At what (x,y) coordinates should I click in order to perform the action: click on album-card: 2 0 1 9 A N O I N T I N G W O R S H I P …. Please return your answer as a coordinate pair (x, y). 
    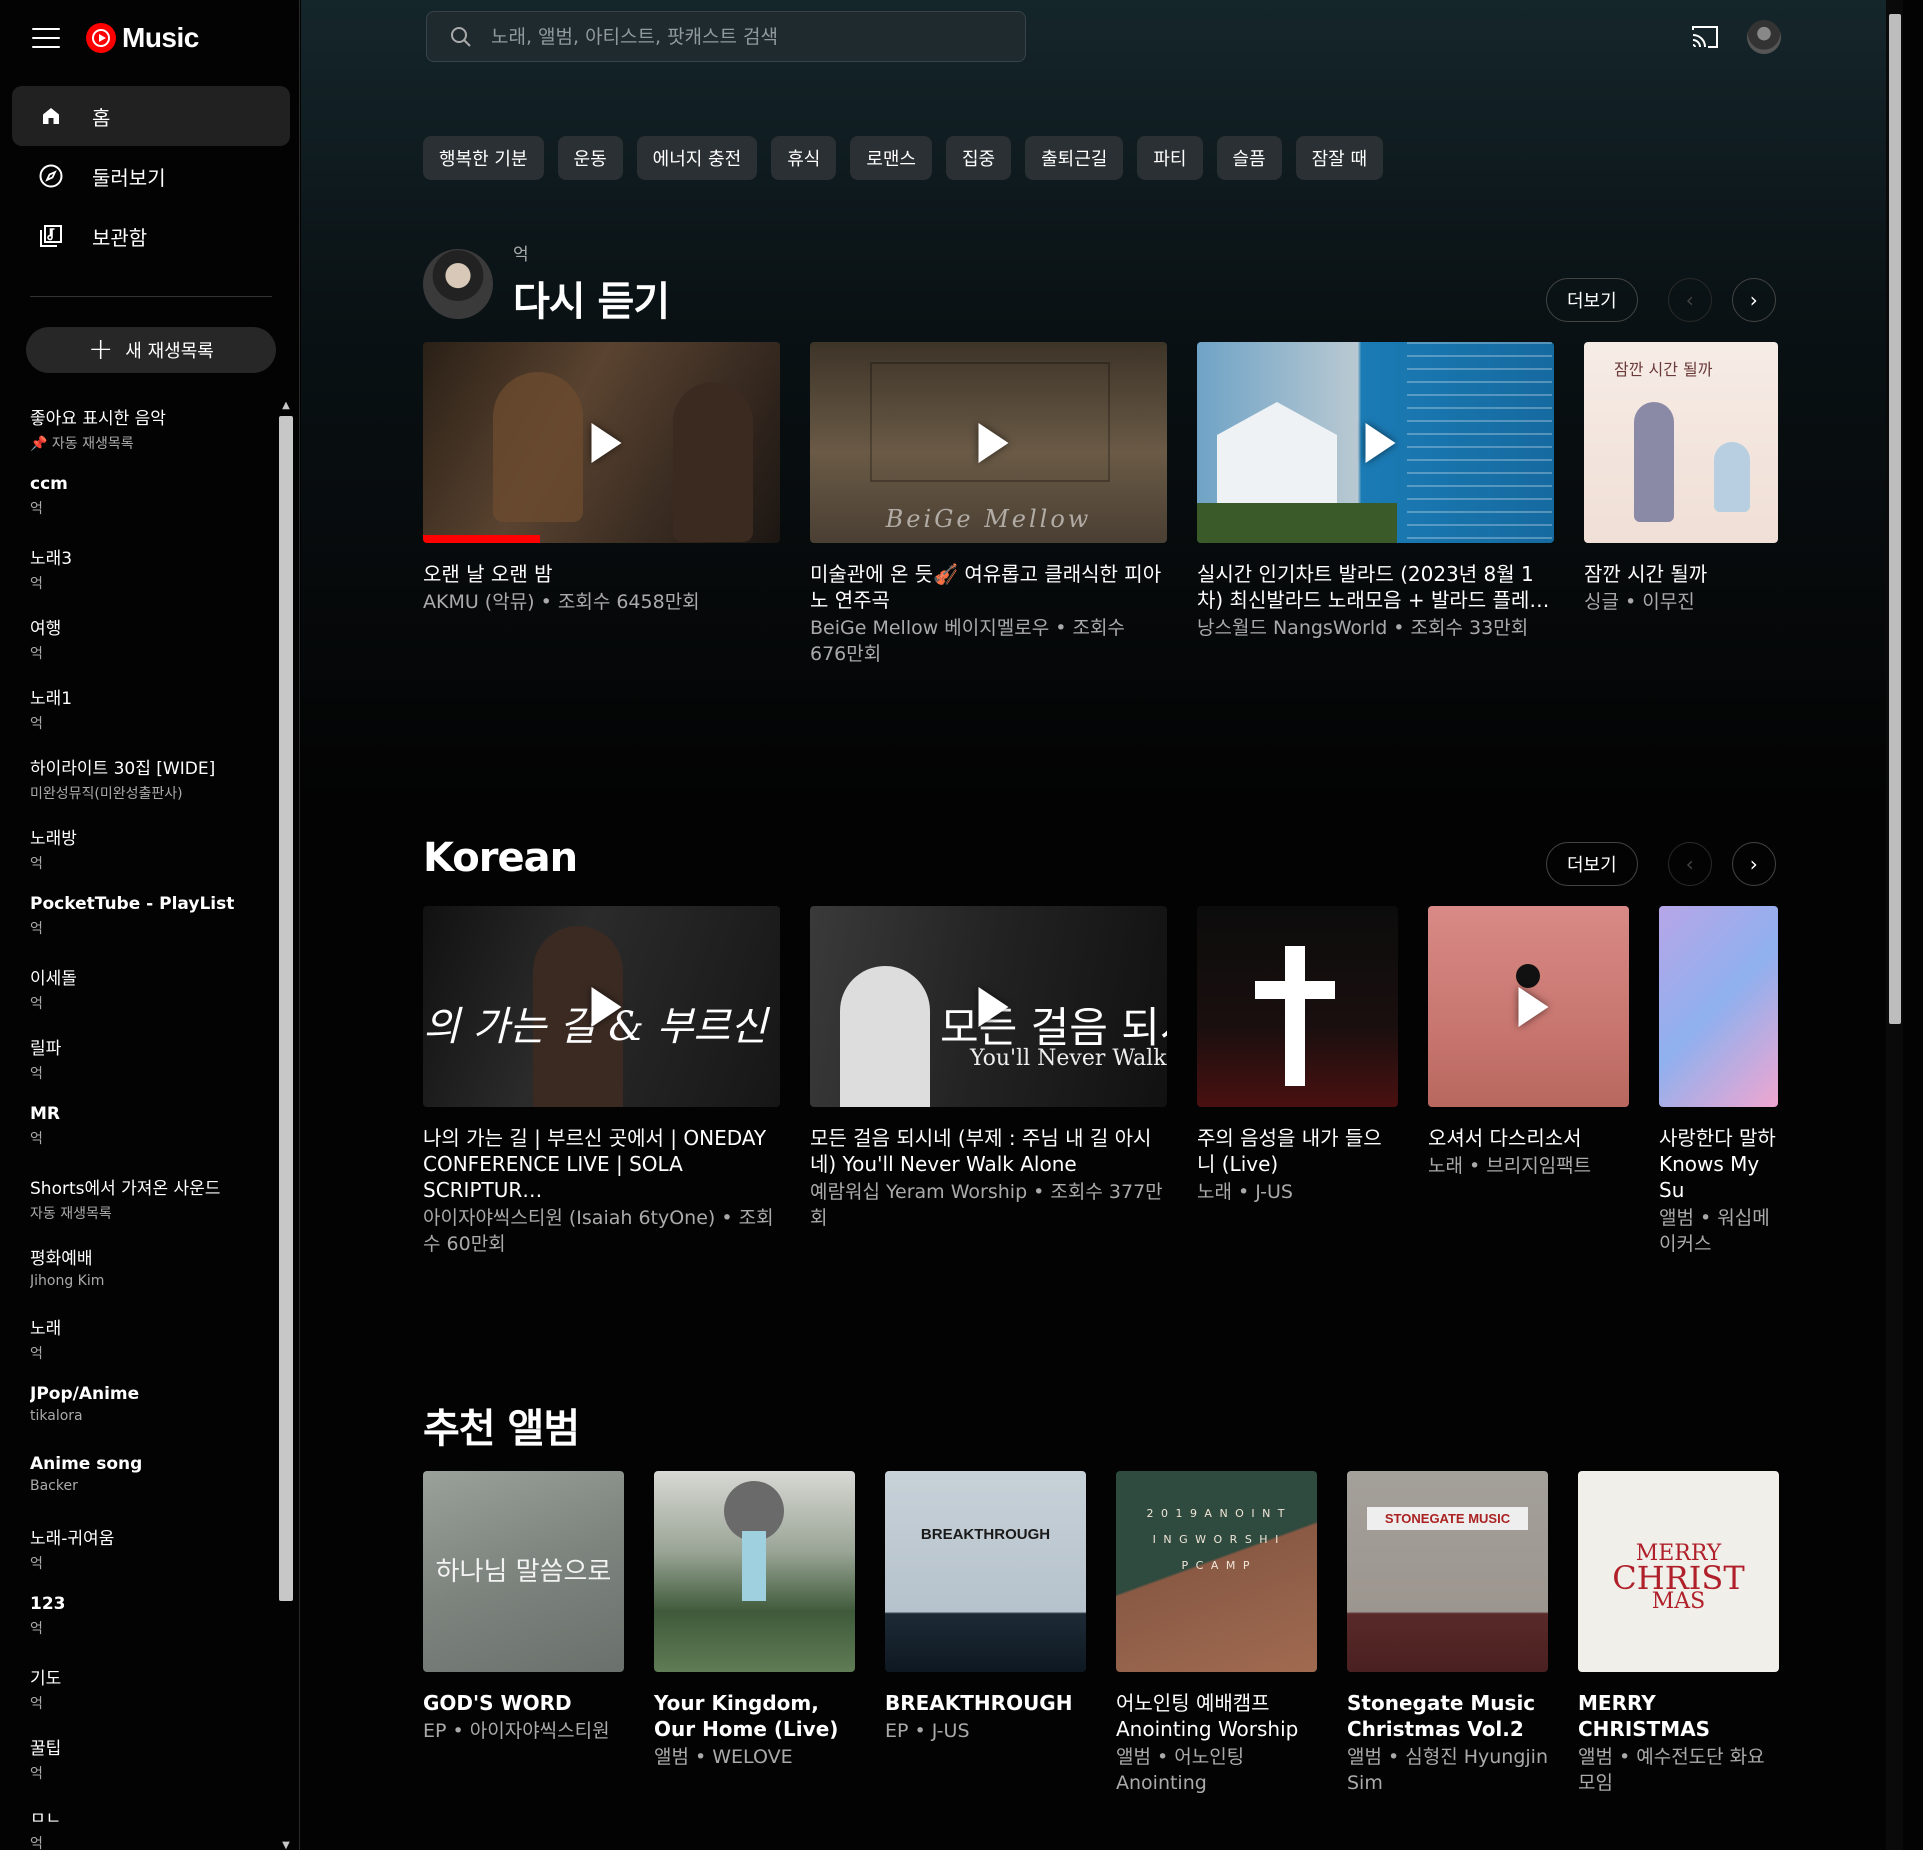
    Looking at the image, I should click on (1216, 1633).